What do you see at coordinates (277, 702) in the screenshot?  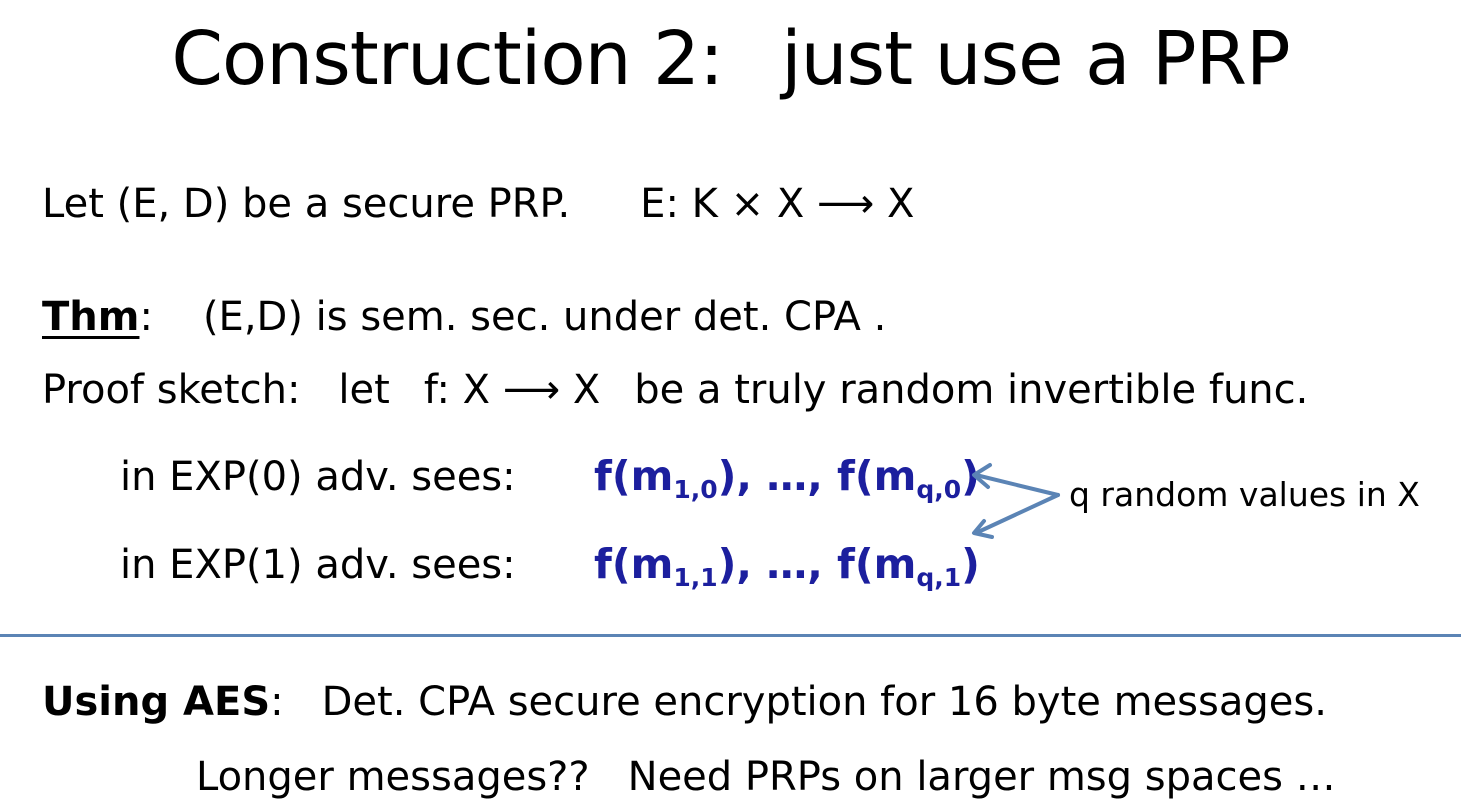 I see `aes-colon: :` at bounding box center [277, 702].